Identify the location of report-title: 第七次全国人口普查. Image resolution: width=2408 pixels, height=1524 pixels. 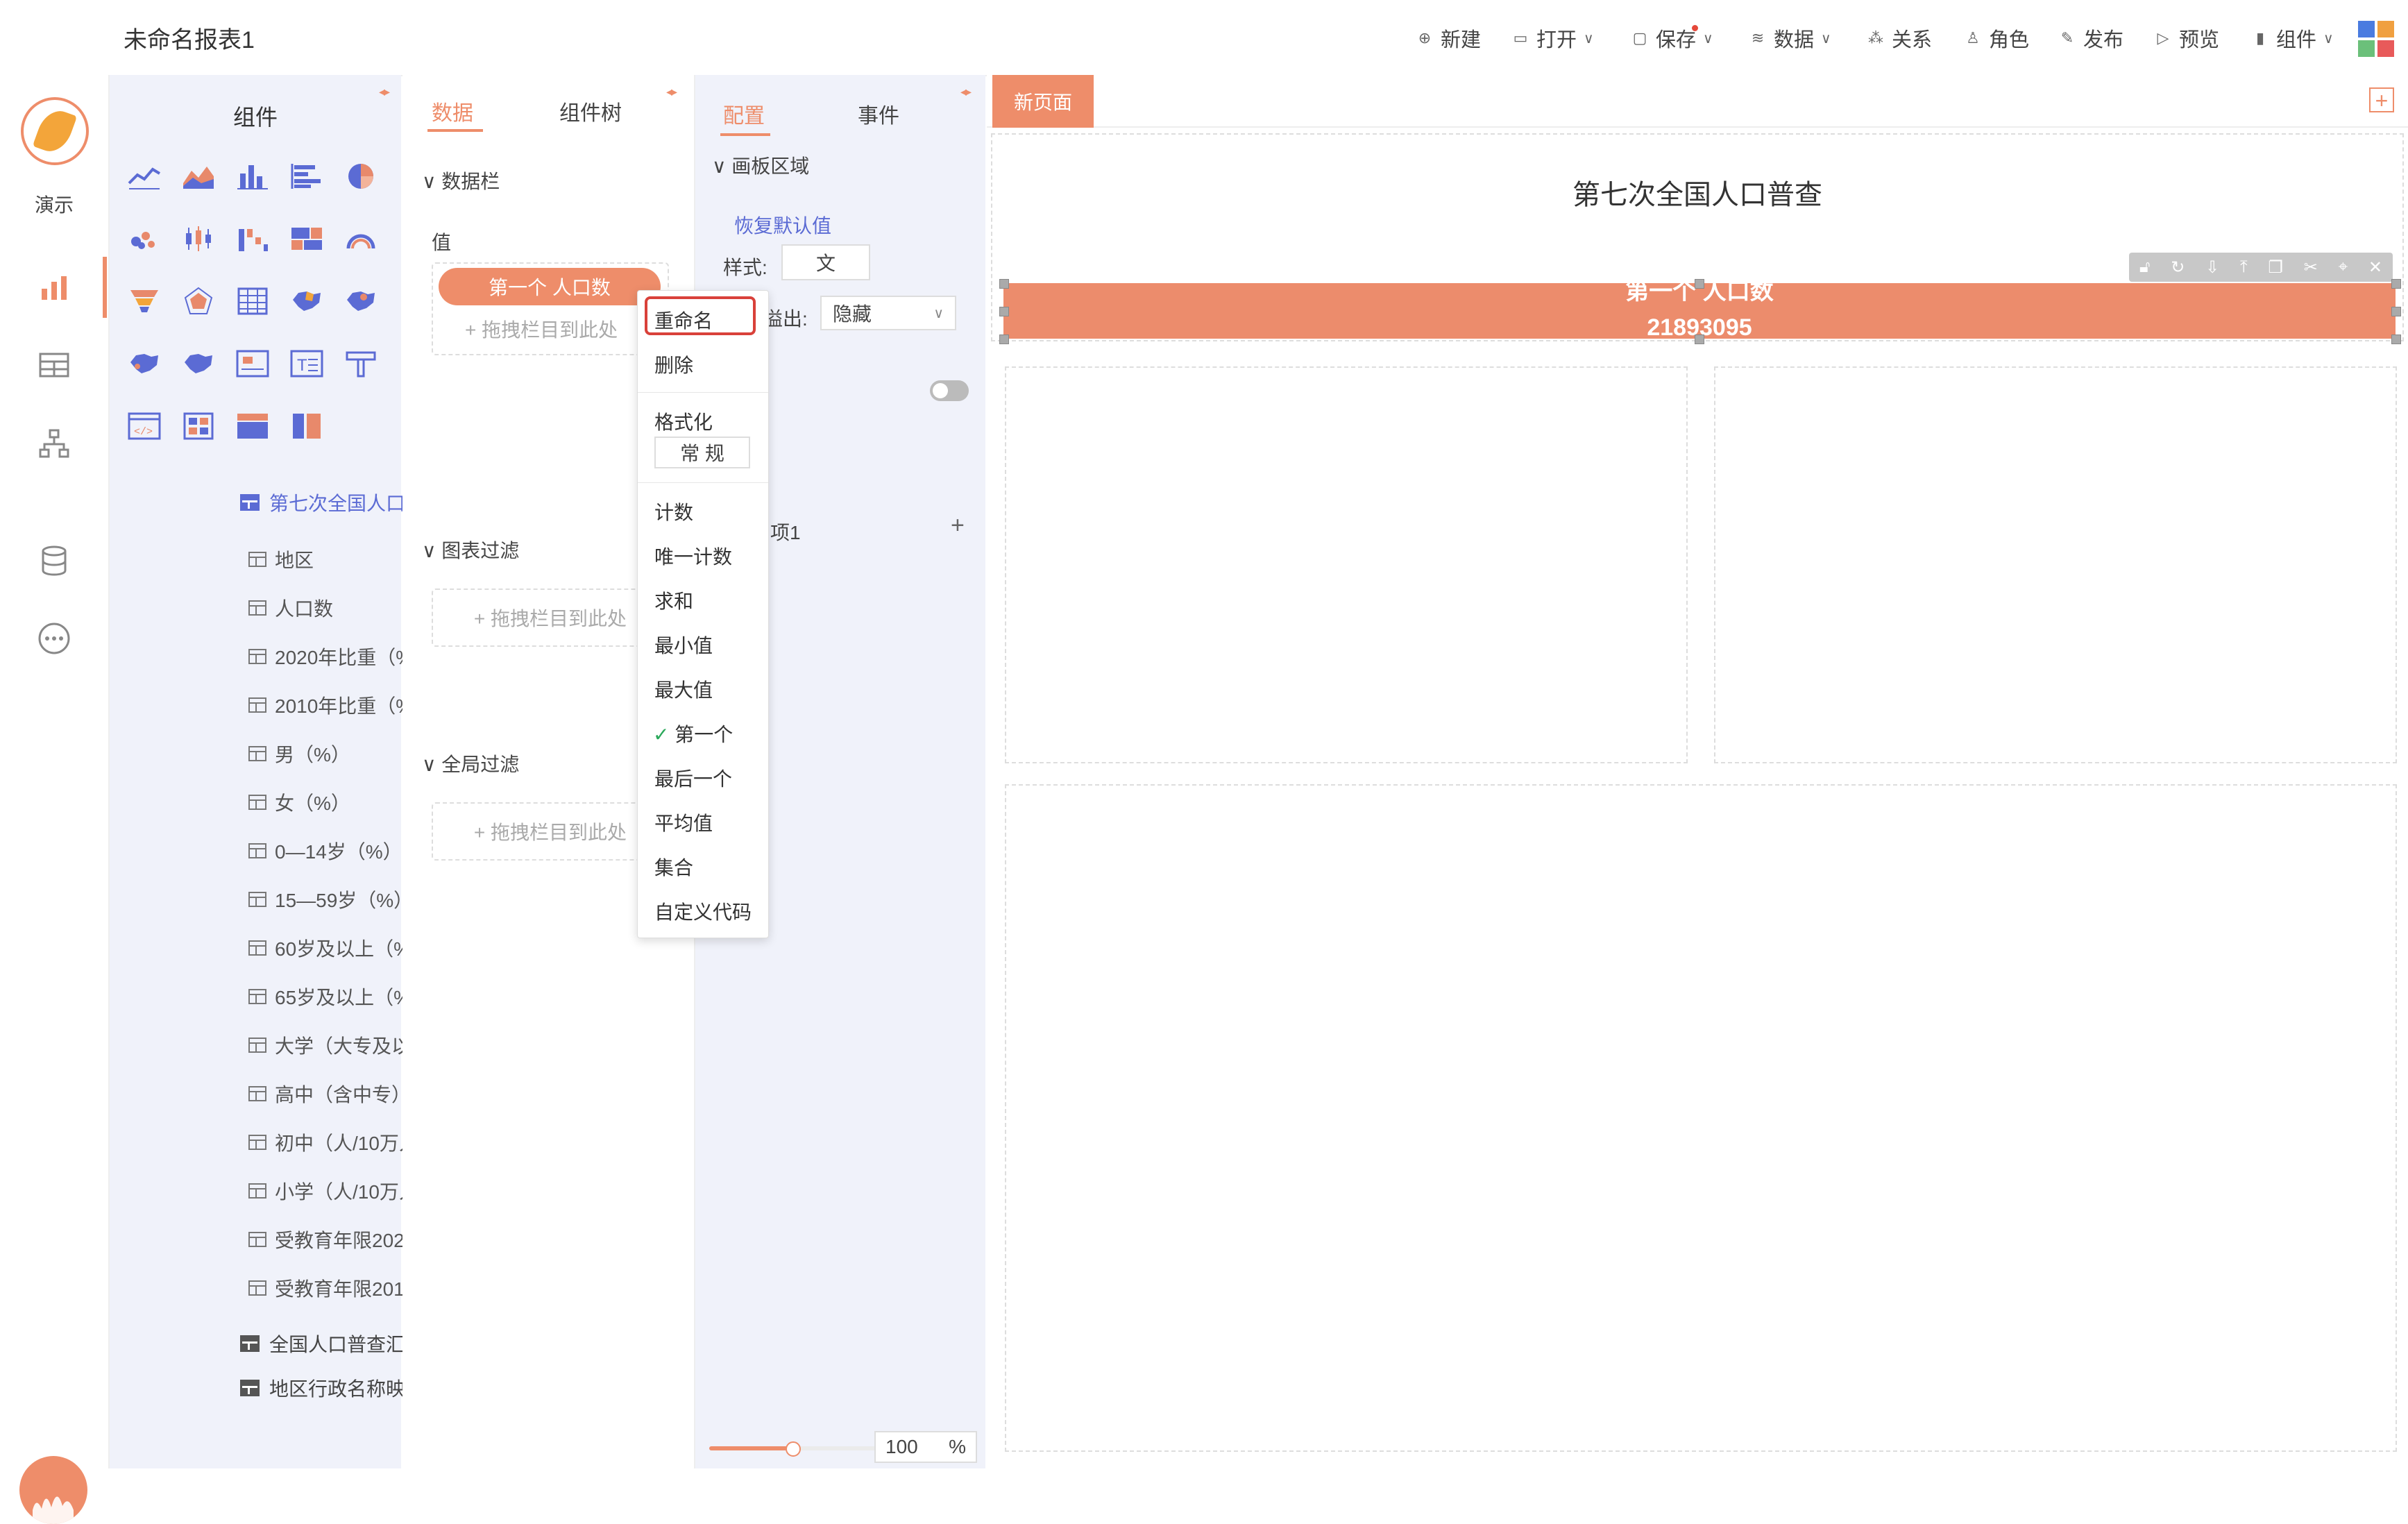
(1697, 192).